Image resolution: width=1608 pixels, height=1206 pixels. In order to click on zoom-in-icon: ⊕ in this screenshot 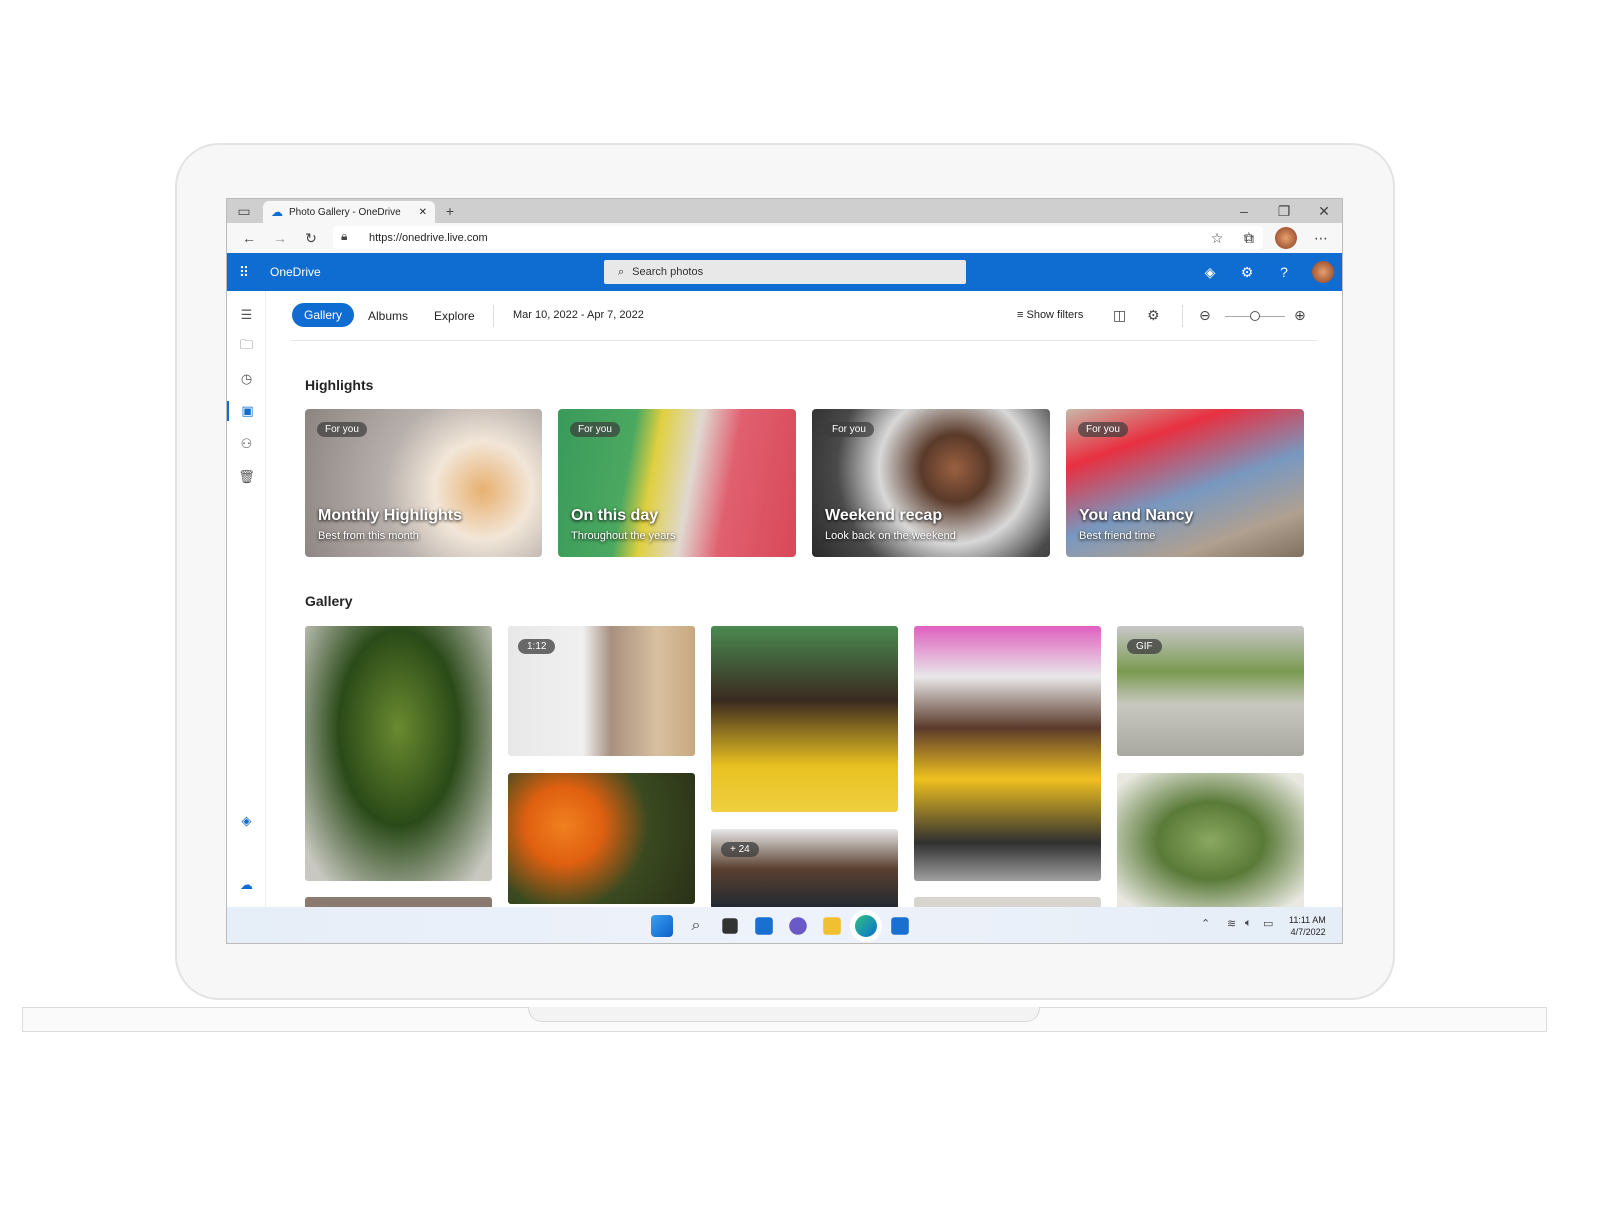, I will do `click(1300, 315)`.